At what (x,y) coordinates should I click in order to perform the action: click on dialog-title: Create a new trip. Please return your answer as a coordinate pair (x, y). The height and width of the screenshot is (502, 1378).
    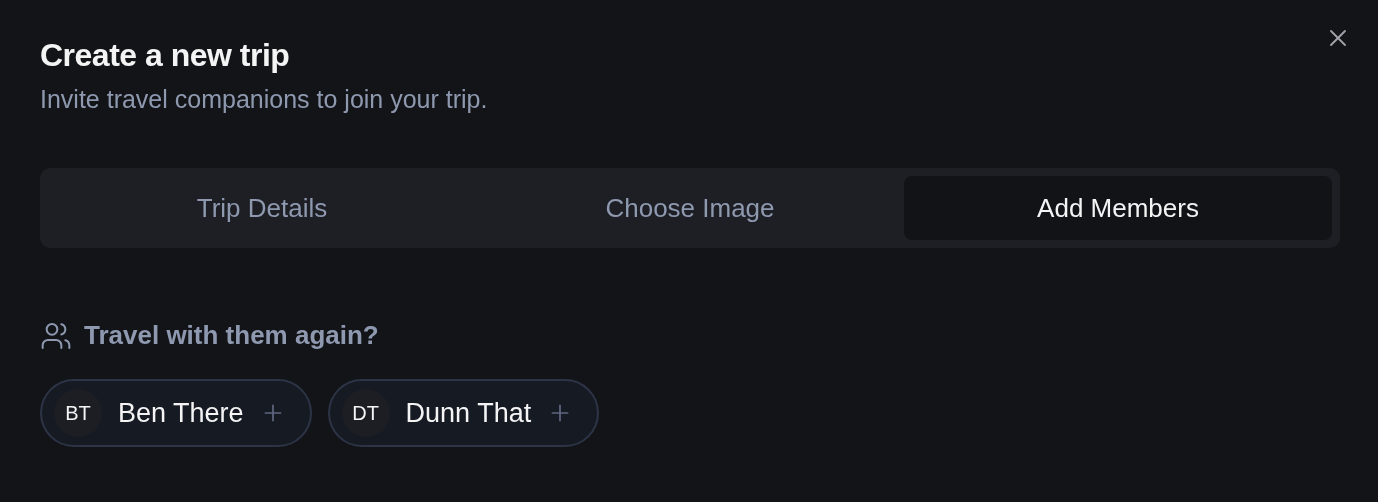
    Looking at the image, I should click on (165, 55).